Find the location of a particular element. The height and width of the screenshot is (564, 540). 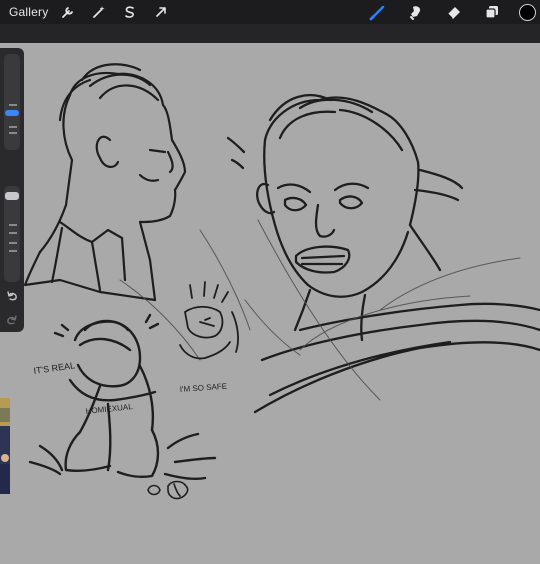

crouching-figure-sketch is located at coordinates (122, 396).